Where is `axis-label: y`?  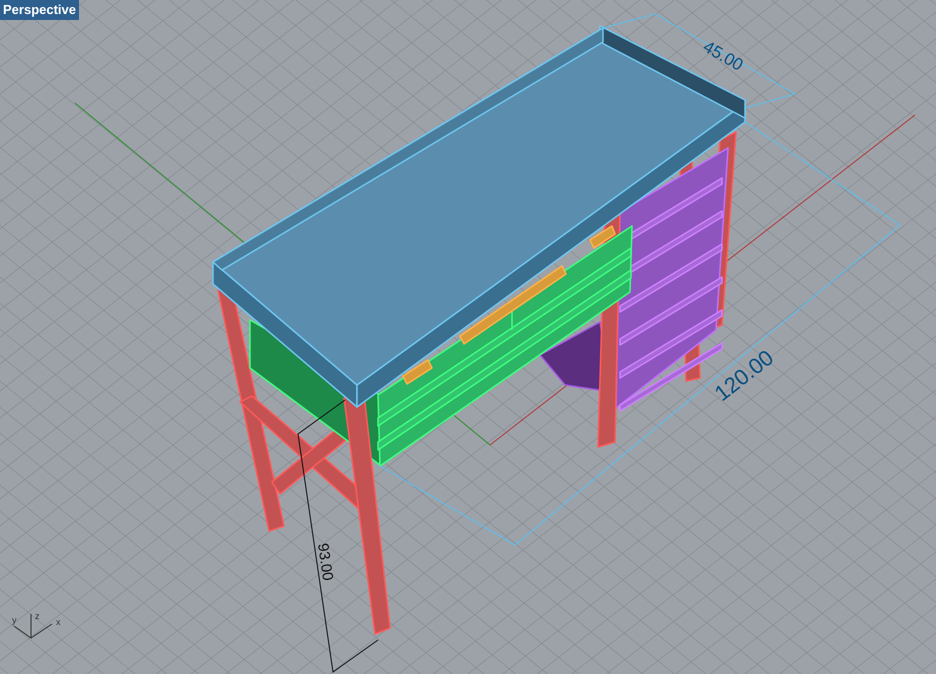
axis-label: y is located at coordinates (14, 620).